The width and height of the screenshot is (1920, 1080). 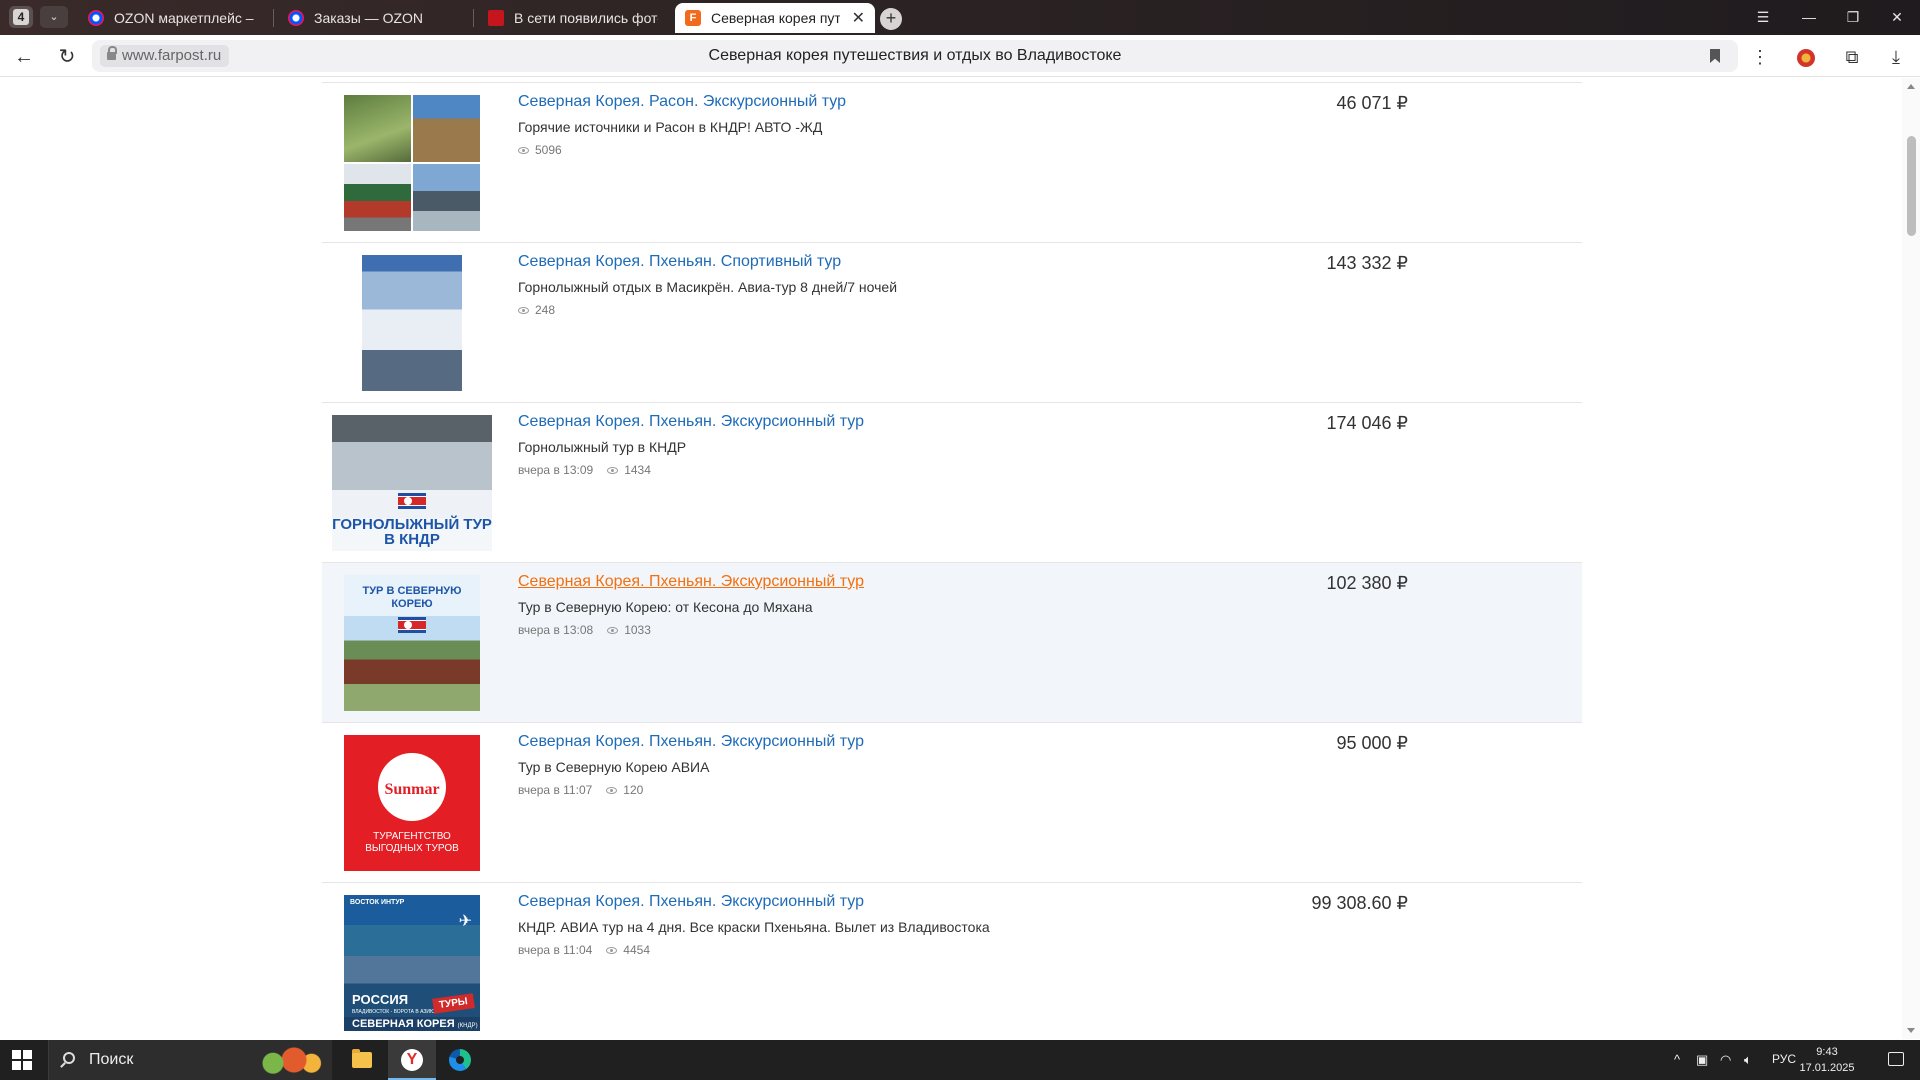 I want to click on url-pill: www.farpost.ru, so click(x=165, y=56).